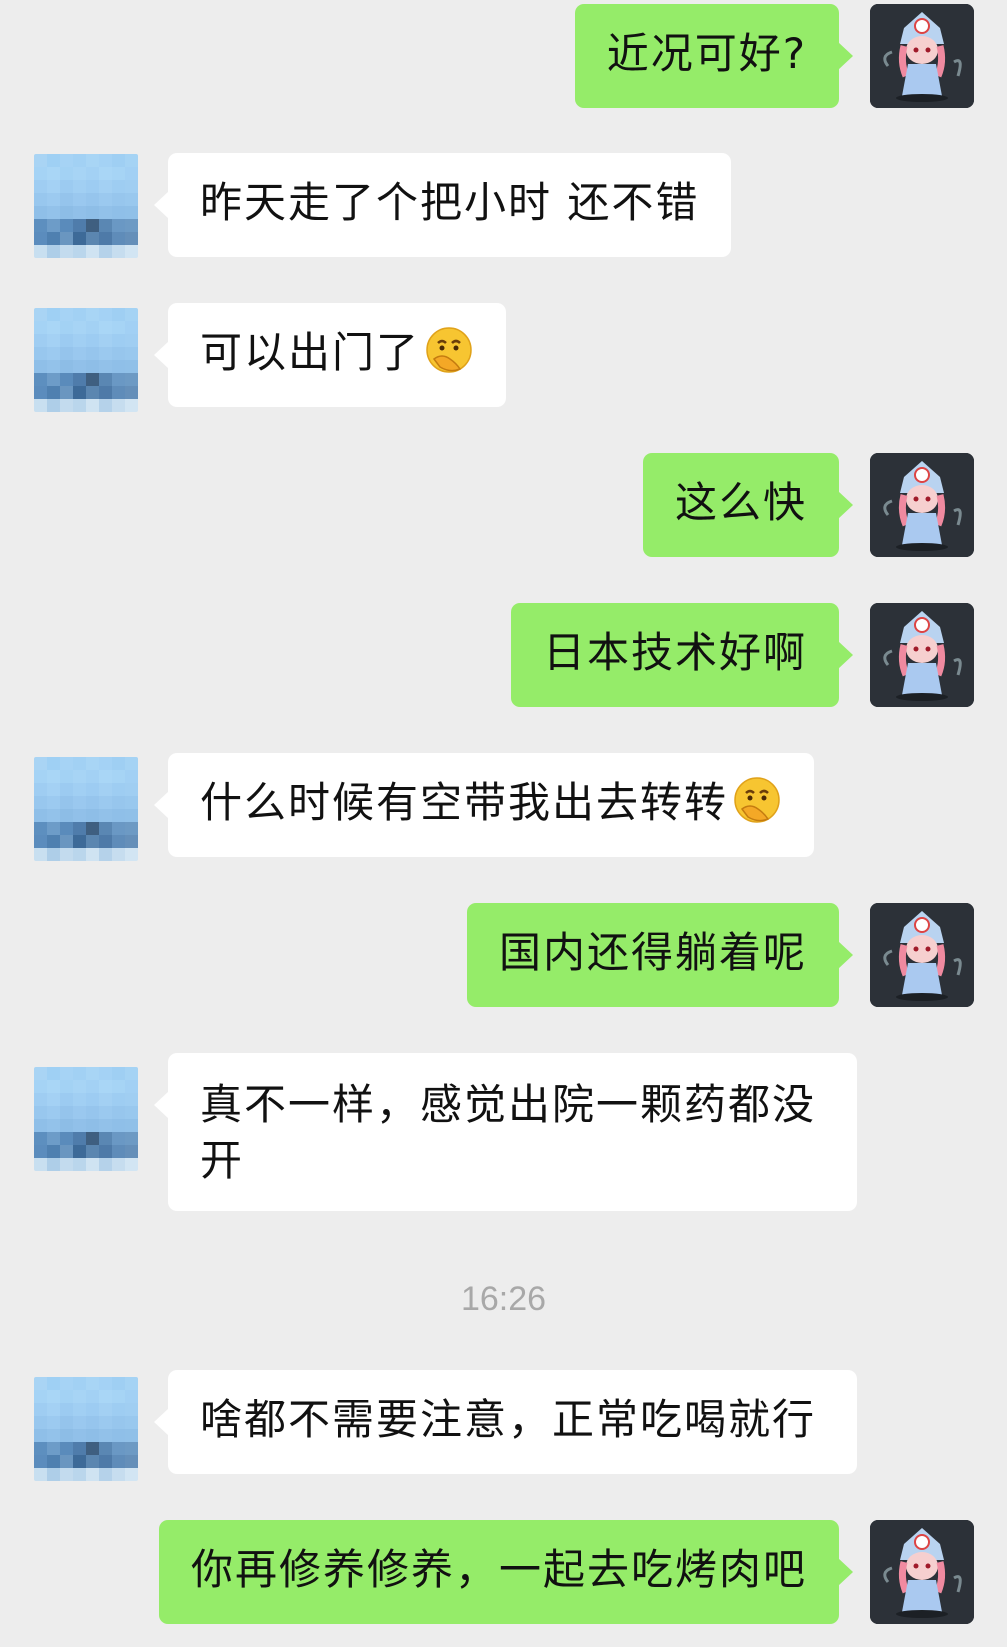  What do you see at coordinates (498, 1569) in the screenshot?
I see `message-text: 你再修养修养，一起去吃烤肉吧` at bounding box center [498, 1569].